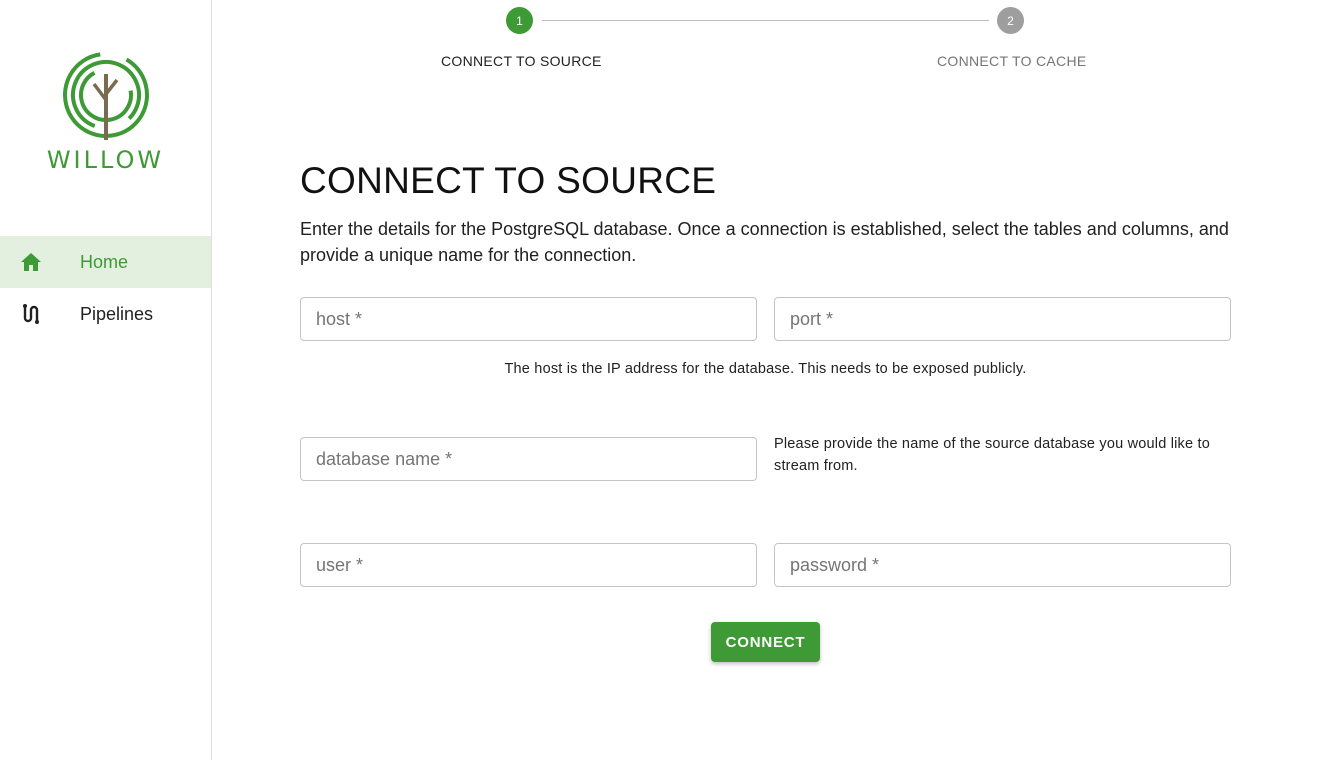 Image resolution: width=1319 pixels, height=760 pixels. Describe the element at coordinates (31, 314) in the screenshot. I see `pipeline-icon` at that location.